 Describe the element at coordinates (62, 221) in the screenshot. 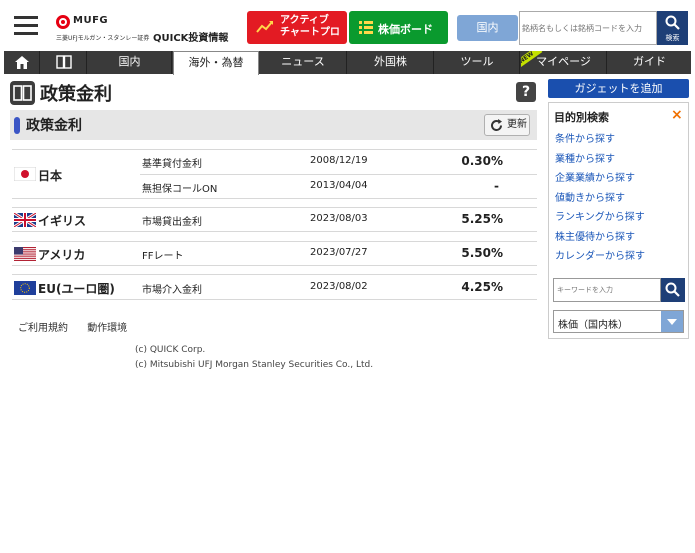

I see `country-name: イギリス` at that location.